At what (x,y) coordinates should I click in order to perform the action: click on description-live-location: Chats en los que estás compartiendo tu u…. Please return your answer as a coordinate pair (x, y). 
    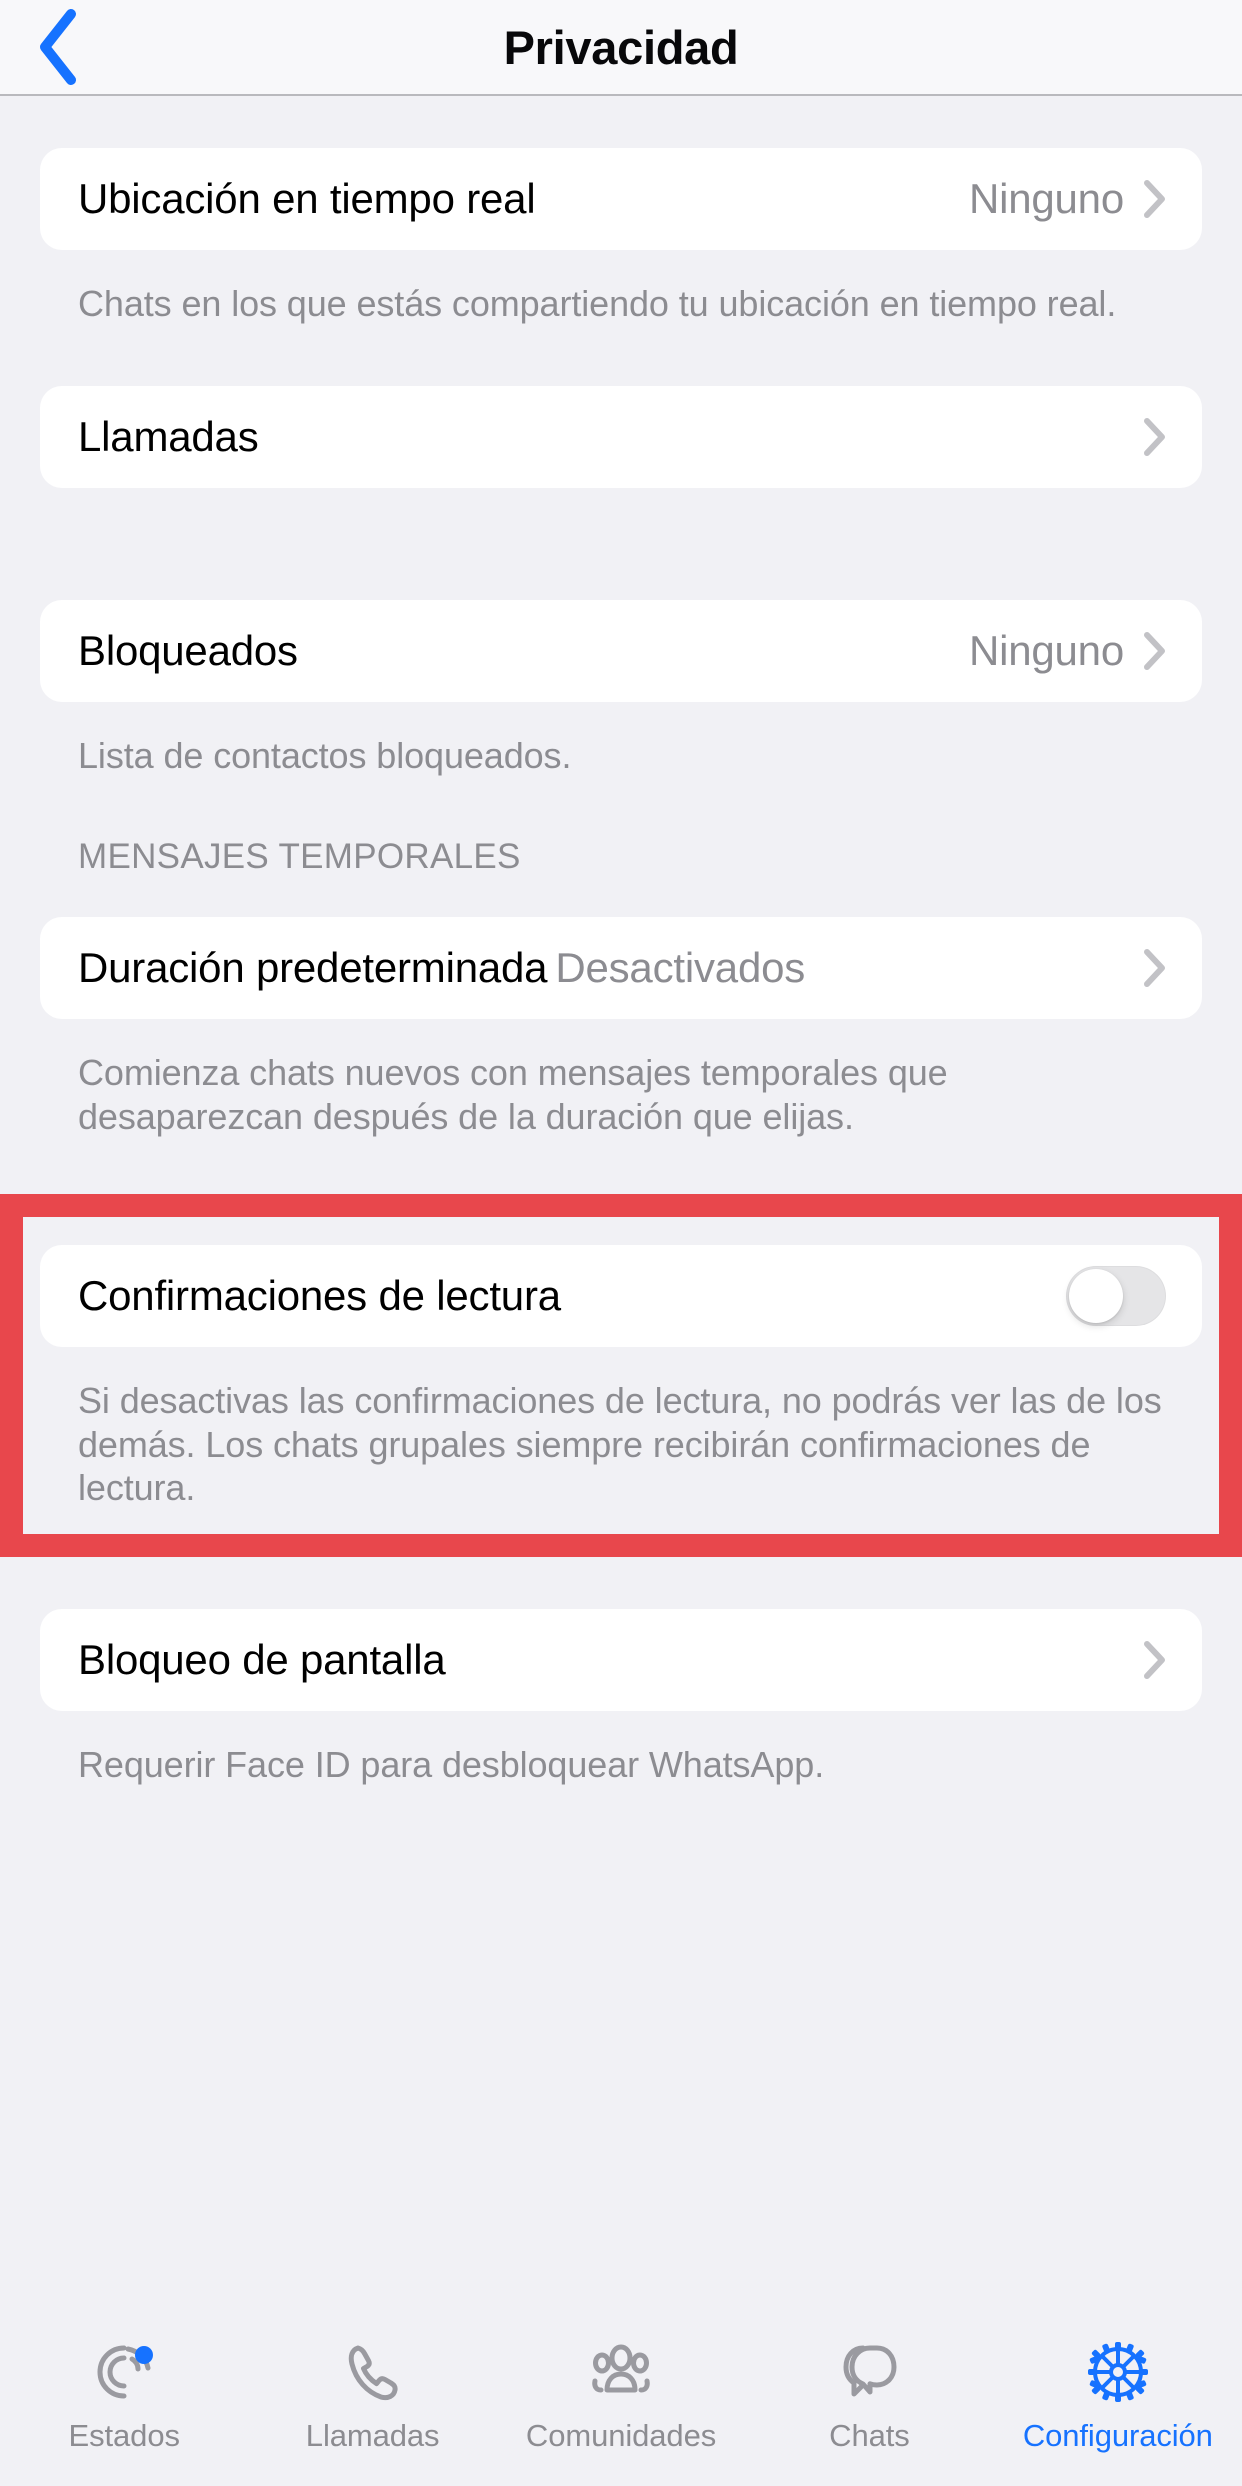
    Looking at the image, I should click on (597, 303).